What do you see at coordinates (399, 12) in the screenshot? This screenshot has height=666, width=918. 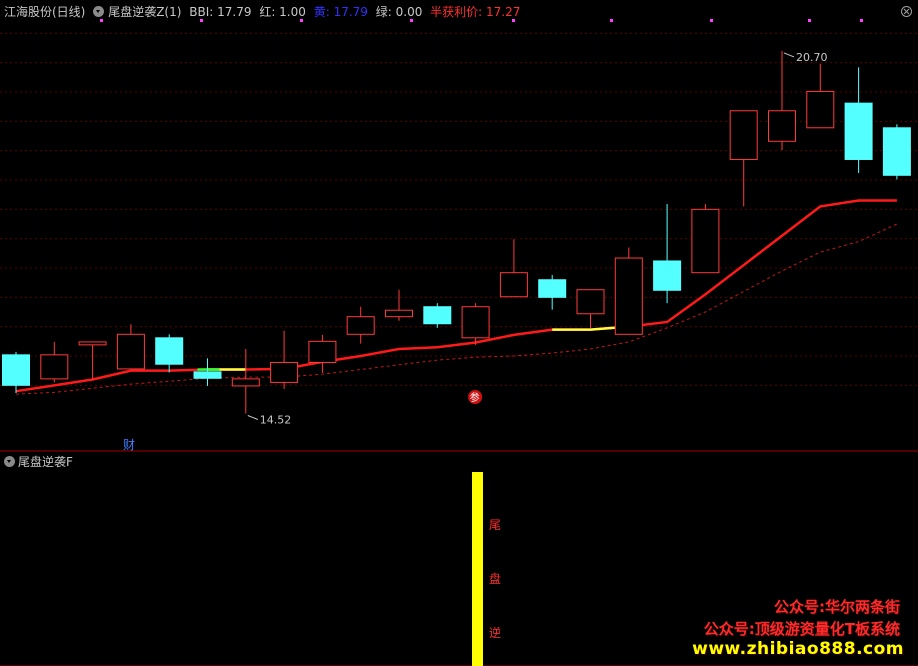 I see `green-value: 绿: 0.00` at bounding box center [399, 12].